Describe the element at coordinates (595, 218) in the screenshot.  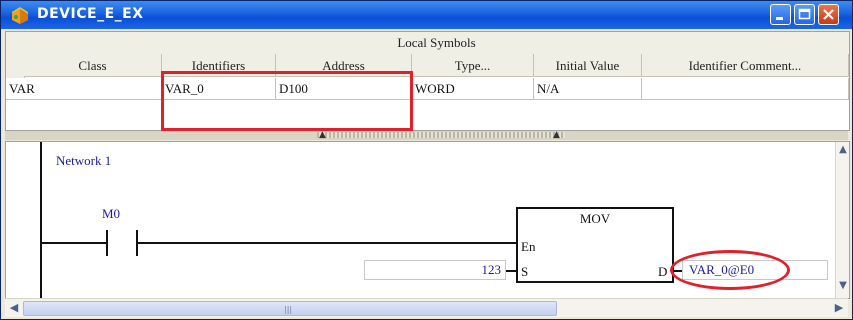
I see `instruction-name: MOV` at that location.